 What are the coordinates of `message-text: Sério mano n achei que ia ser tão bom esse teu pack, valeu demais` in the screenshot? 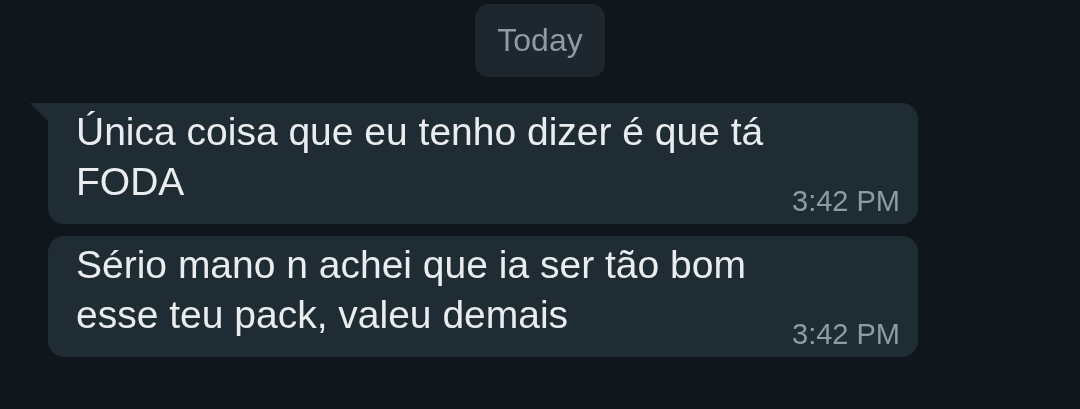 It's located at (411, 290).